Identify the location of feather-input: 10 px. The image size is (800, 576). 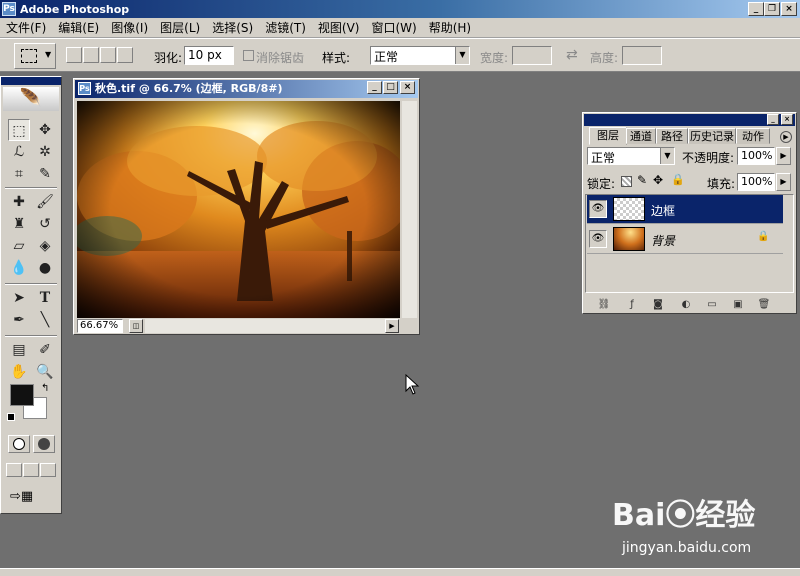
(209, 55).